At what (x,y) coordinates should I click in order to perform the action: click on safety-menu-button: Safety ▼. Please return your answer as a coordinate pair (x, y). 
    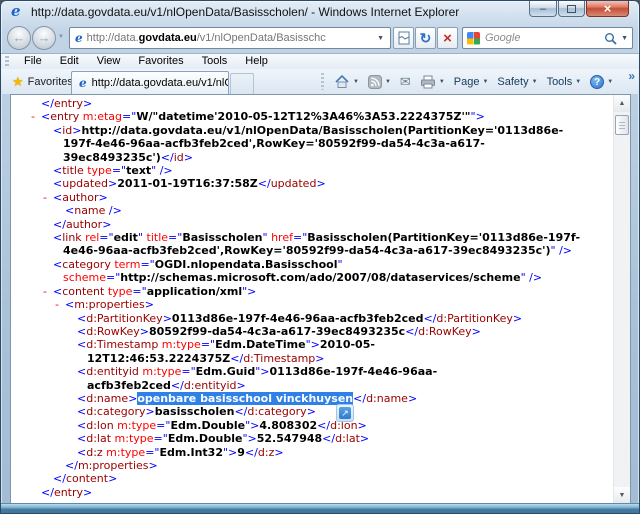
    Looking at the image, I should click on (517, 82).